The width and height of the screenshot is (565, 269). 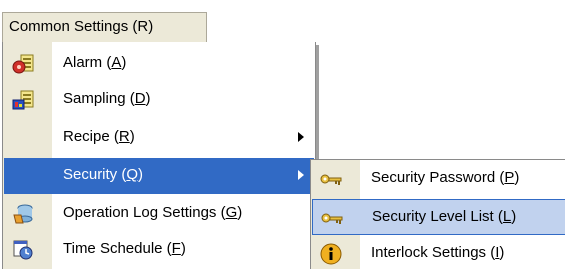 What do you see at coordinates (445, 177) in the screenshot?
I see `menu-item-label: Security Password (P)` at bounding box center [445, 177].